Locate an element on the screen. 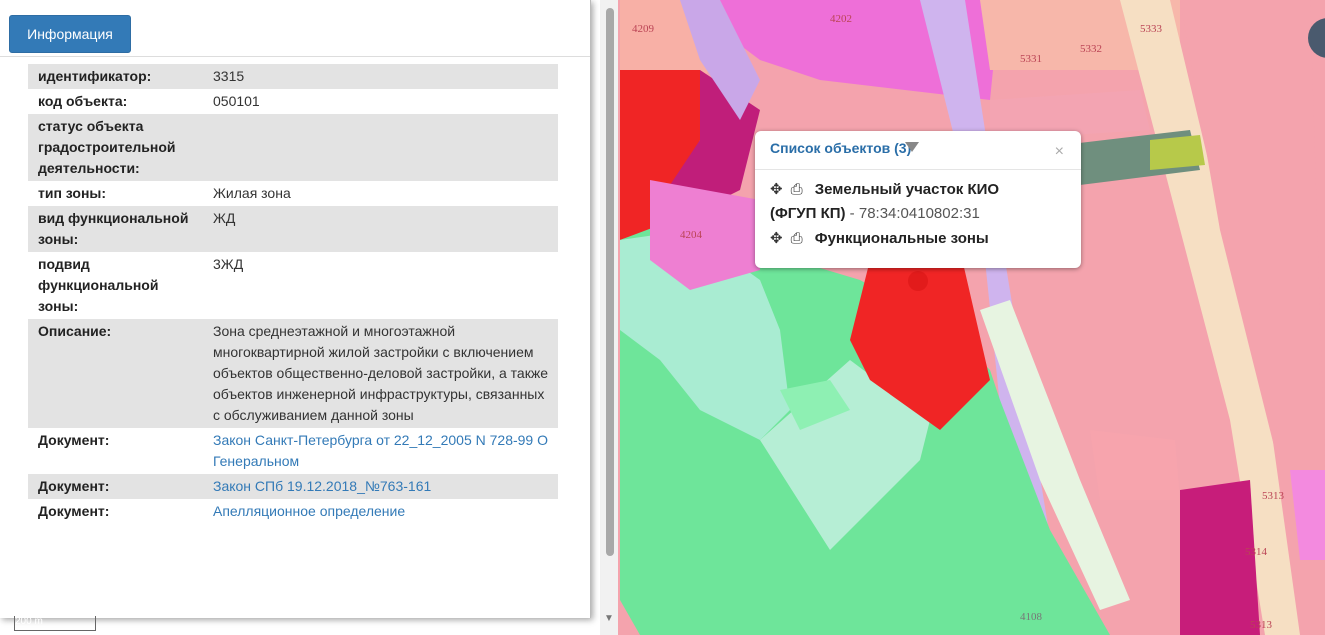 The height and width of the screenshot is (635, 1325). info-row: подвид функциональной зоны: 3ЖД is located at coordinates (293, 285).